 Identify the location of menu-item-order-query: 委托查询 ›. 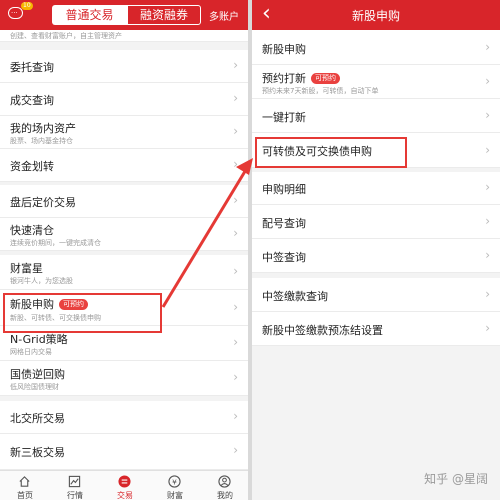
(124, 66).